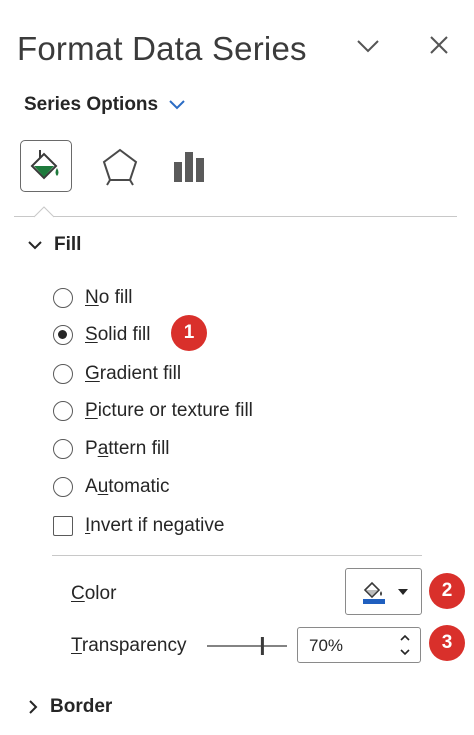  I want to click on tab-effects, so click(120, 166).